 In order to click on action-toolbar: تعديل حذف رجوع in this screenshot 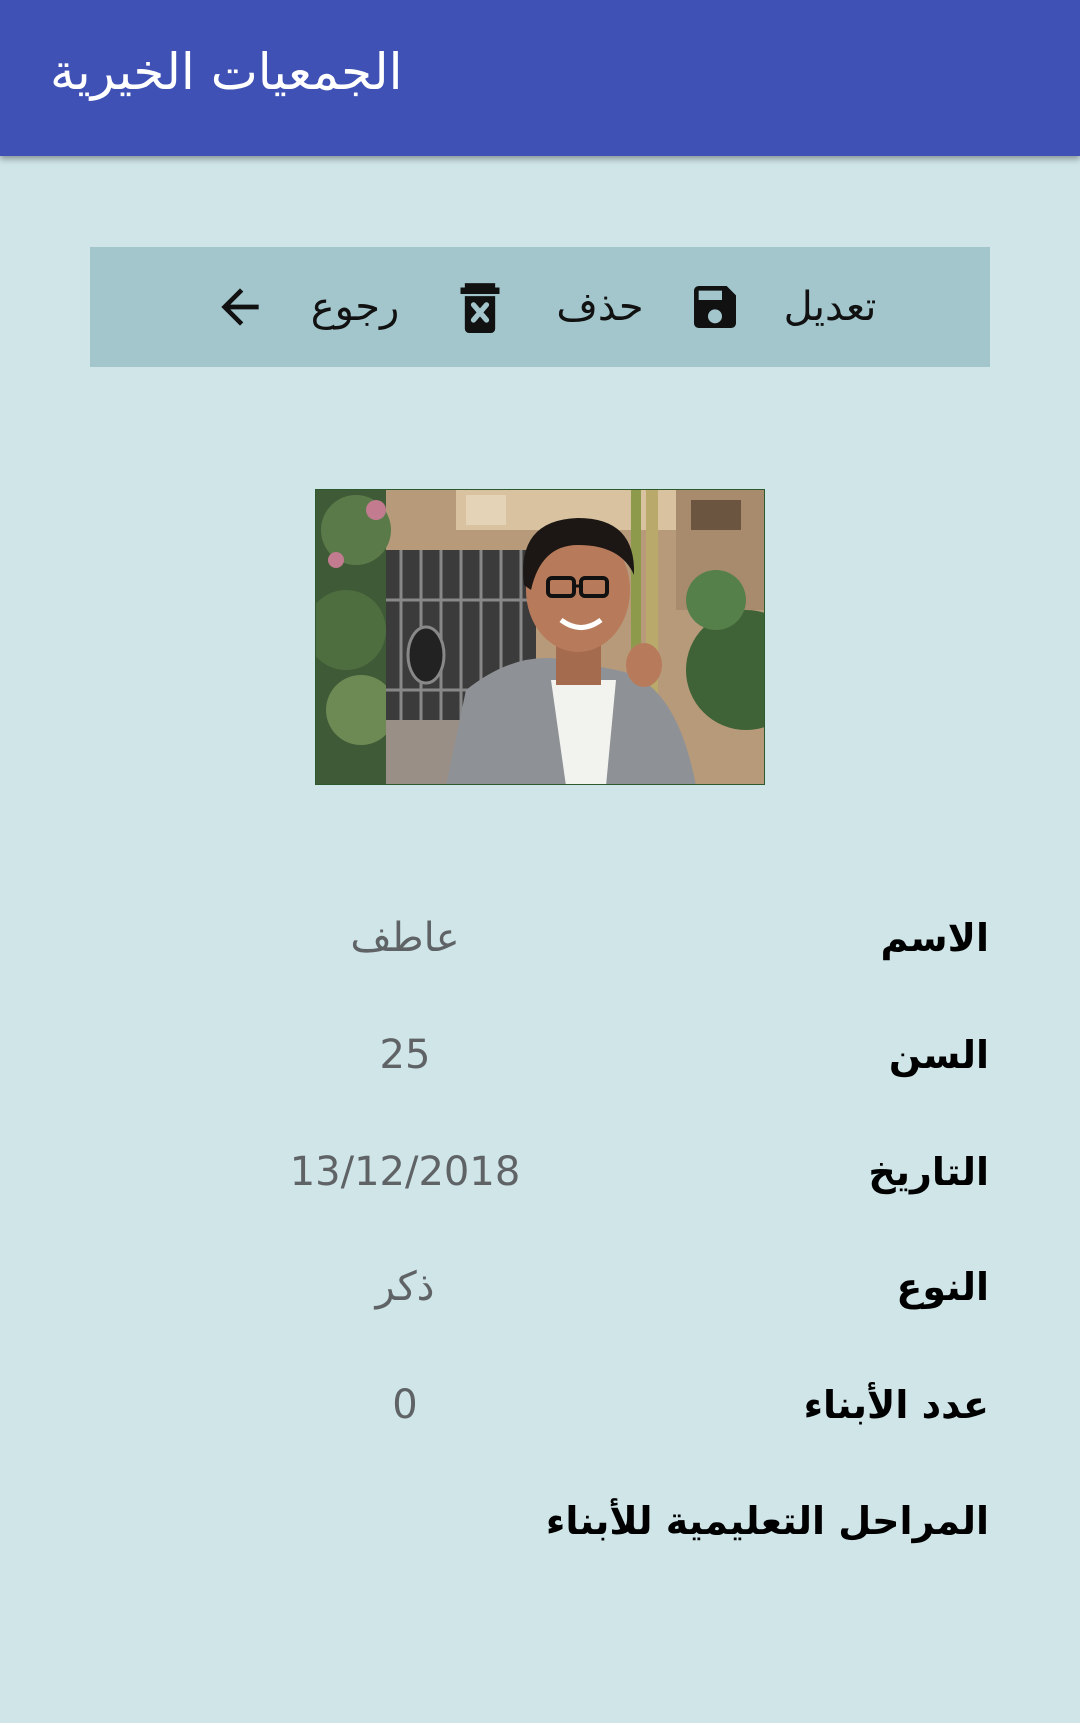, I will do `click(540, 307)`.